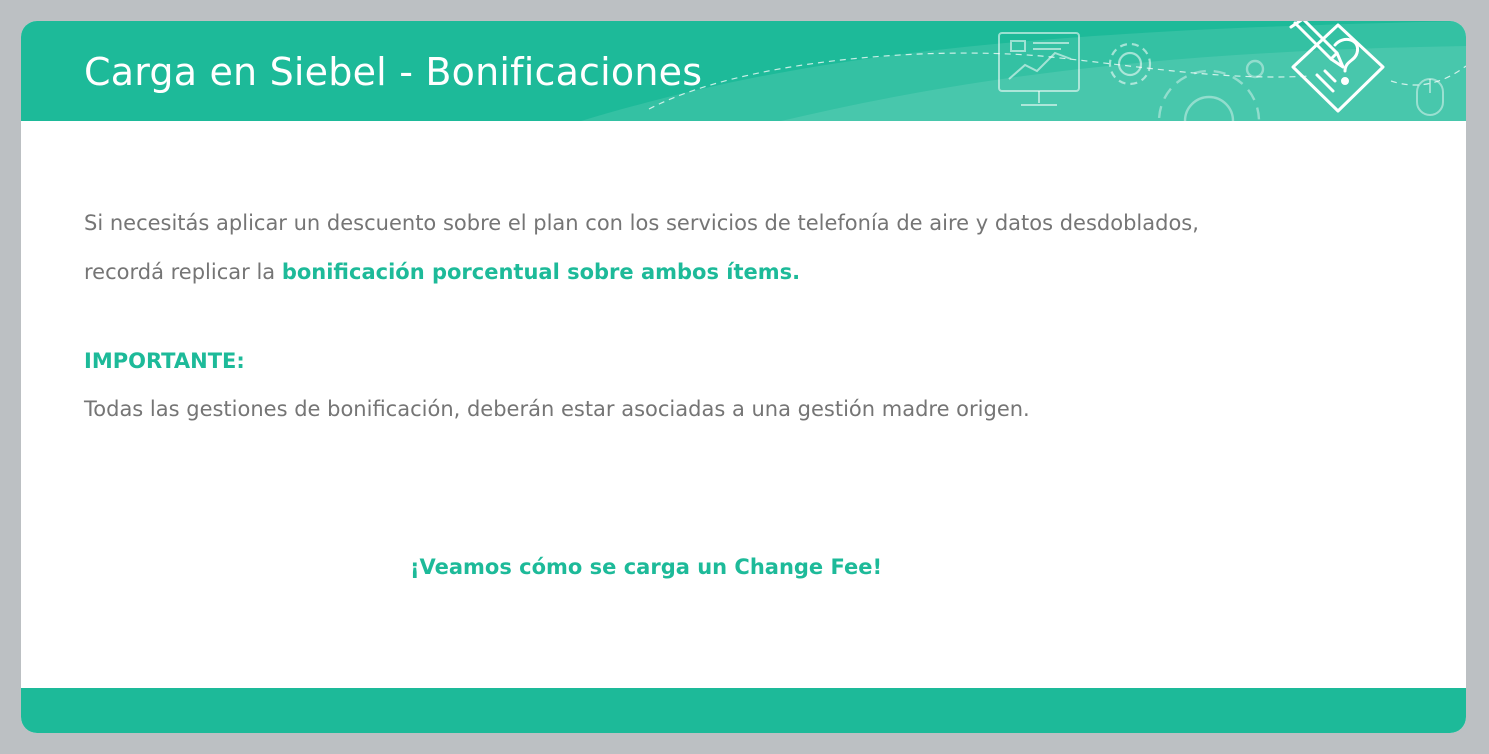 This screenshot has width=1489, height=754. Describe the element at coordinates (1337, 67) in the screenshot. I see `document-pencil-question-icon` at that location.